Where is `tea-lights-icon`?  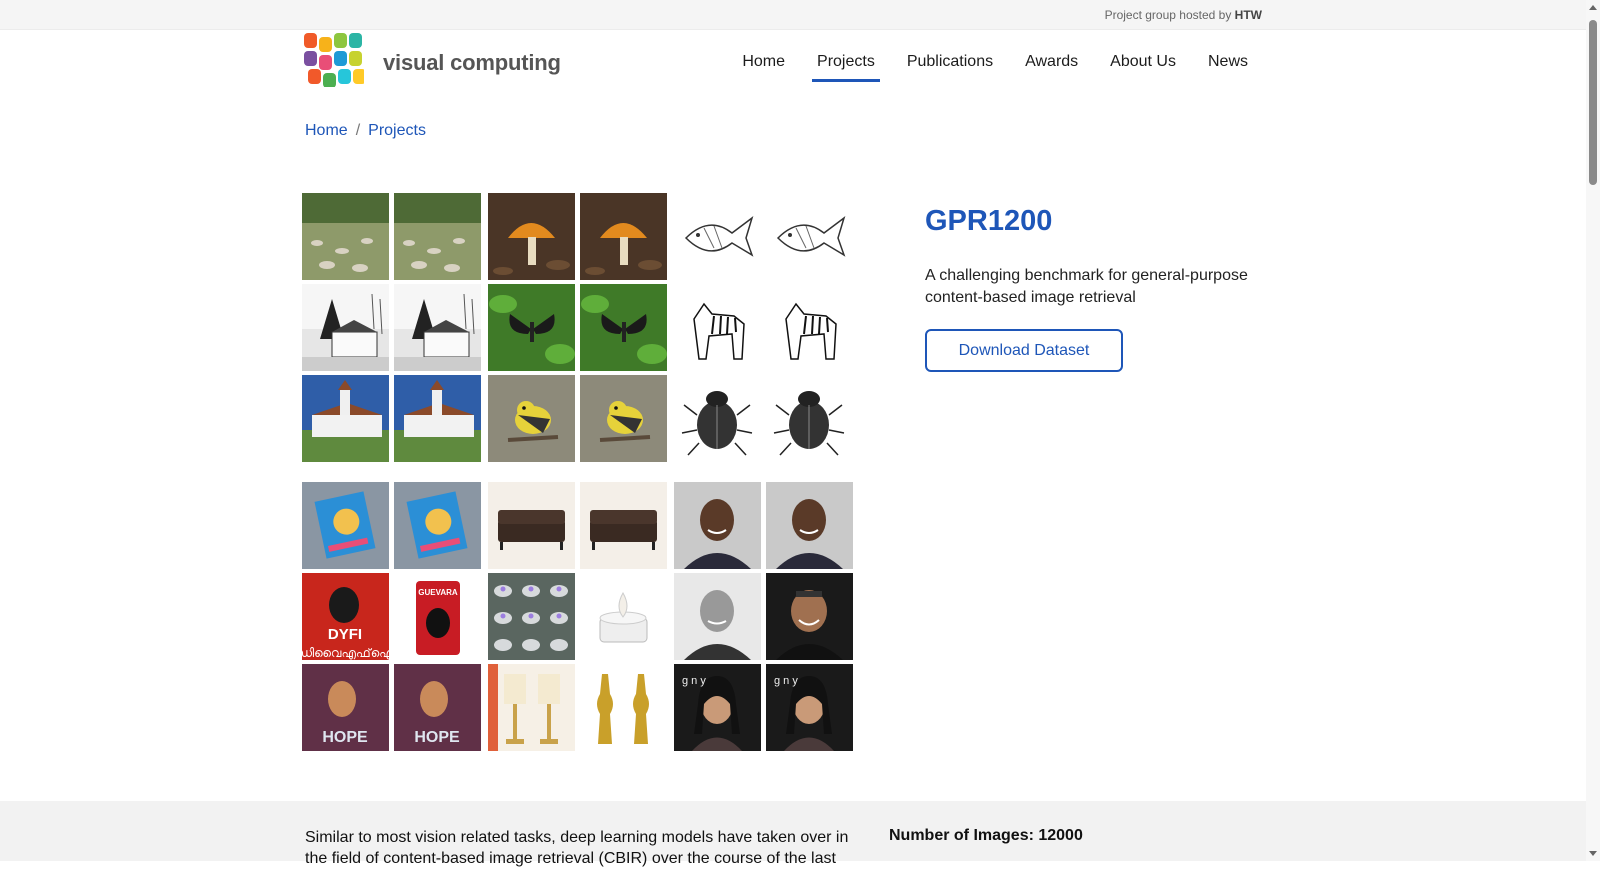 tea-lights-icon is located at coordinates (531, 616).